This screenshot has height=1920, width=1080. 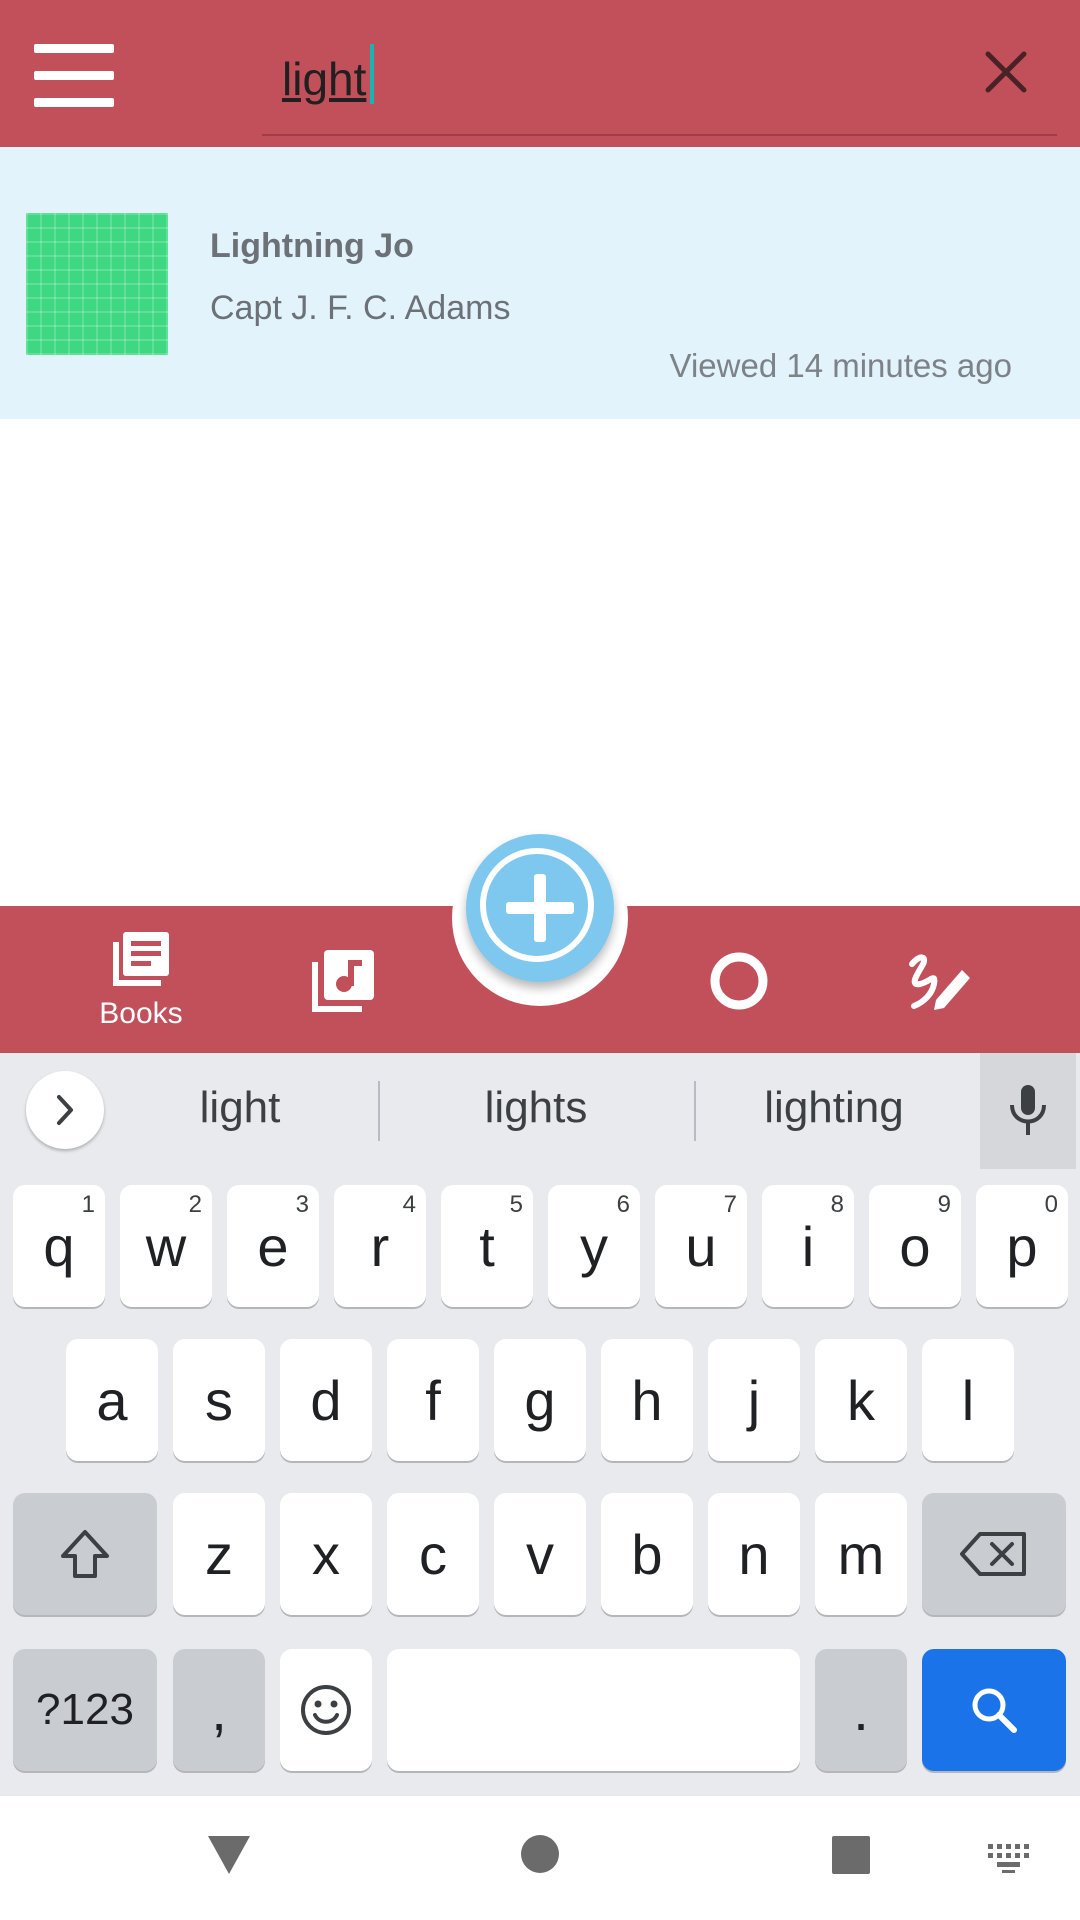 I want to click on book-cover-thumbnail, so click(x=97, y=284).